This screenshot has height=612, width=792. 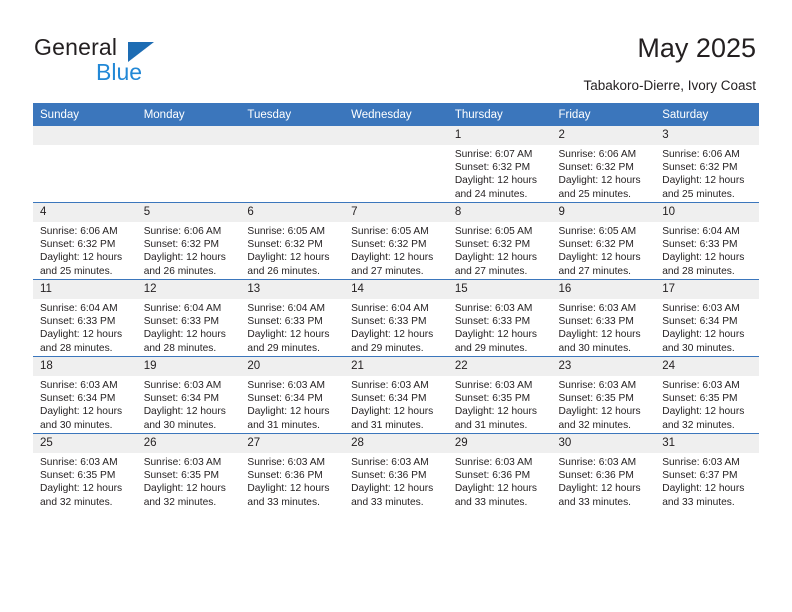 I want to click on daylight-text: and 24 minutes., so click(x=491, y=194).